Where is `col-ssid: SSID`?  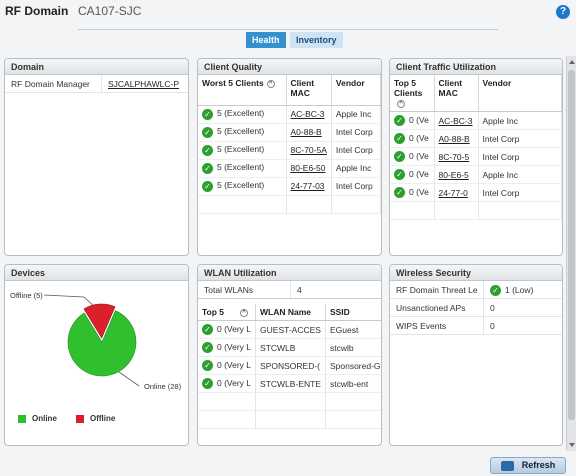 col-ssid: SSID is located at coordinates (353, 312).